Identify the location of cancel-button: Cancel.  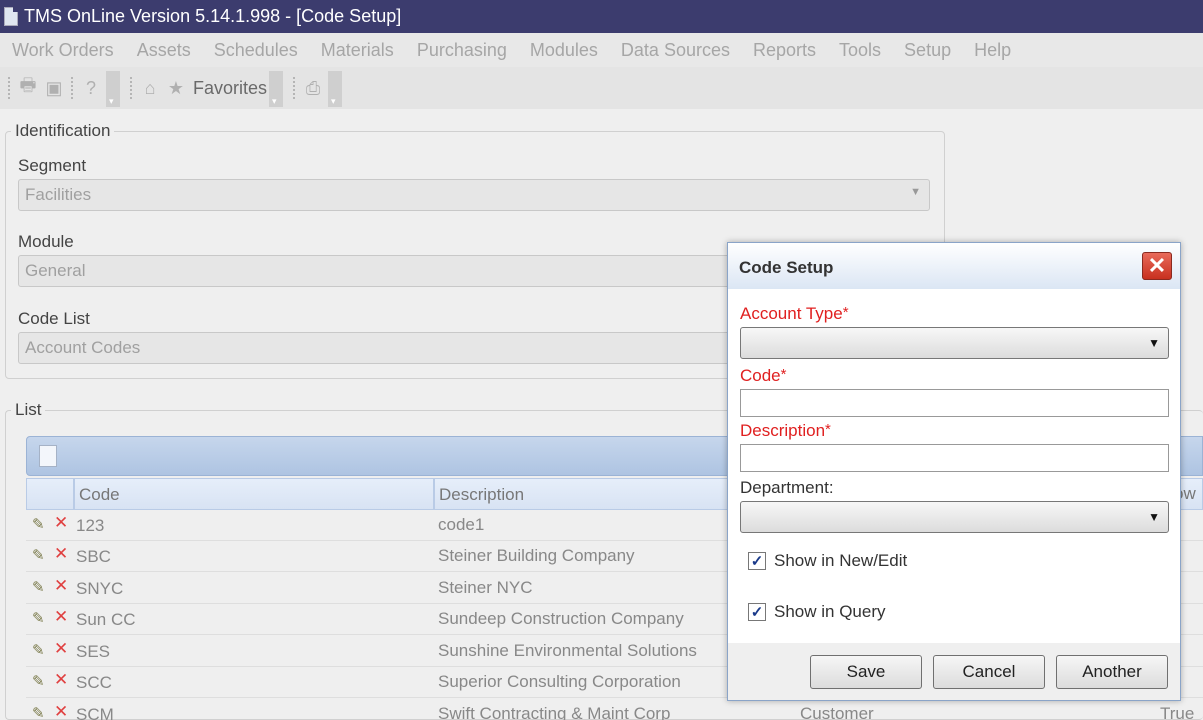
(989, 672).